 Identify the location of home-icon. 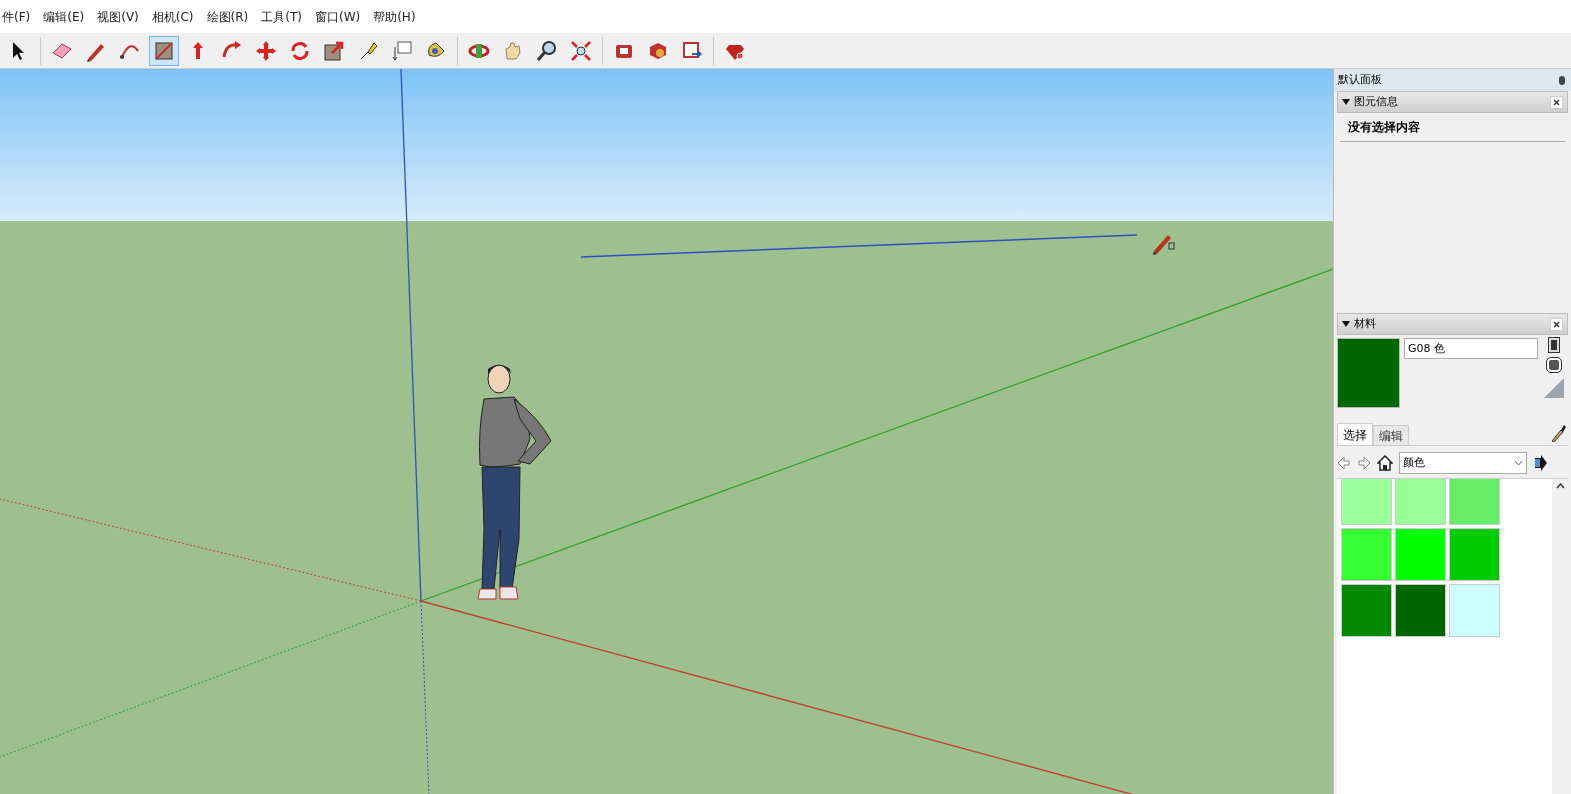
(1385, 463).